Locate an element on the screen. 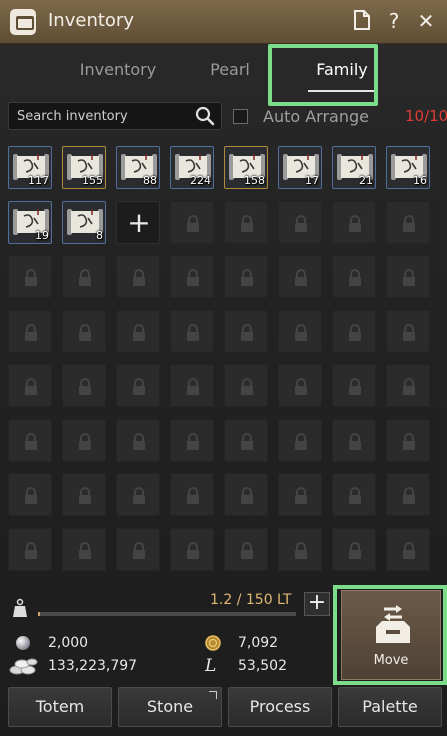  item-quantity: 16 is located at coordinates (420, 180).